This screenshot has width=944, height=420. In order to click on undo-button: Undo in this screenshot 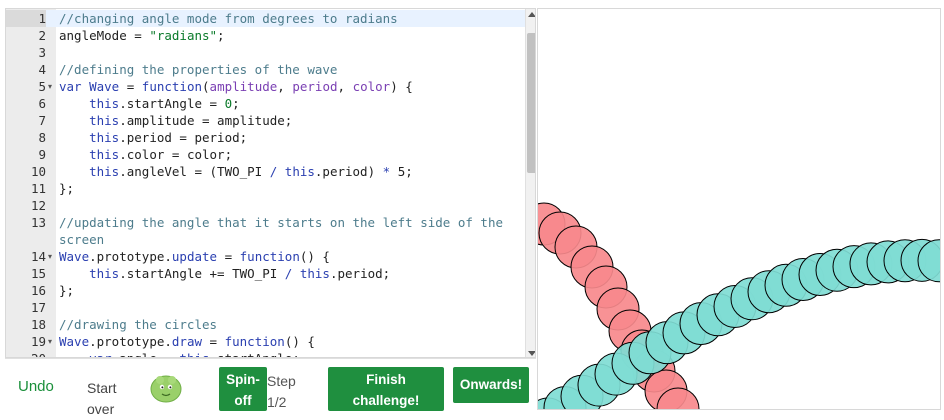, I will do `click(36, 386)`.